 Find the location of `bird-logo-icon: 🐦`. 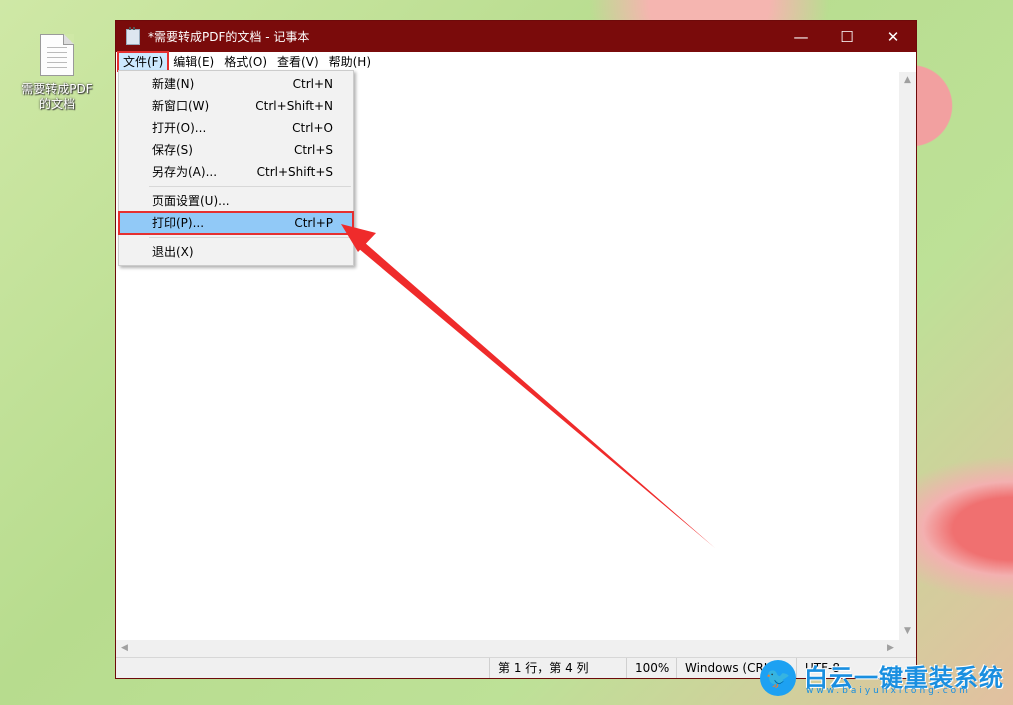

bird-logo-icon: 🐦 is located at coordinates (778, 678).